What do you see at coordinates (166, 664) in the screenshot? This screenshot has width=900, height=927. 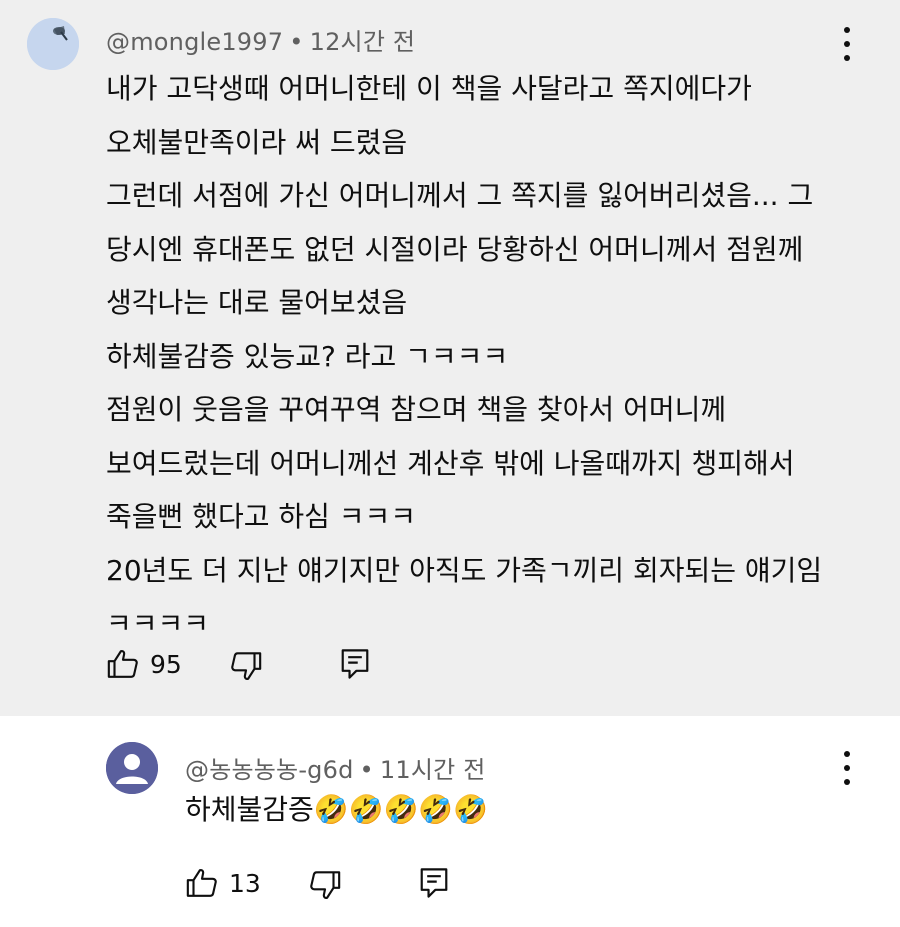 I see `like-count: 95` at bounding box center [166, 664].